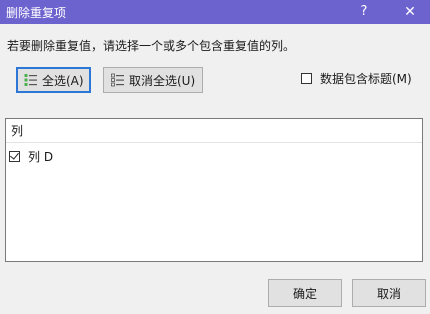  Describe the element at coordinates (36, 13) in the screenshot. I see `dialog-title: 删除重复项` at that location.